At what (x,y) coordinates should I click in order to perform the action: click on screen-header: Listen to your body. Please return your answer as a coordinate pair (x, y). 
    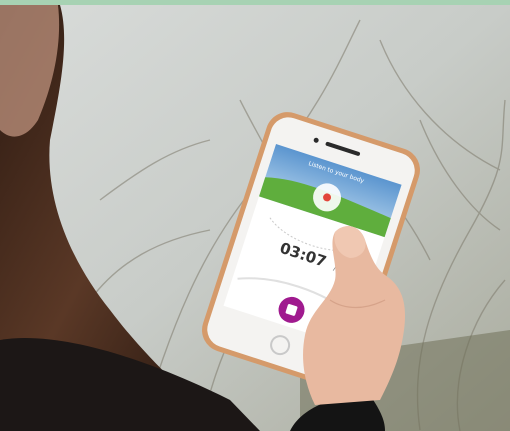
    Looking at the image, I should click on (336, 172).